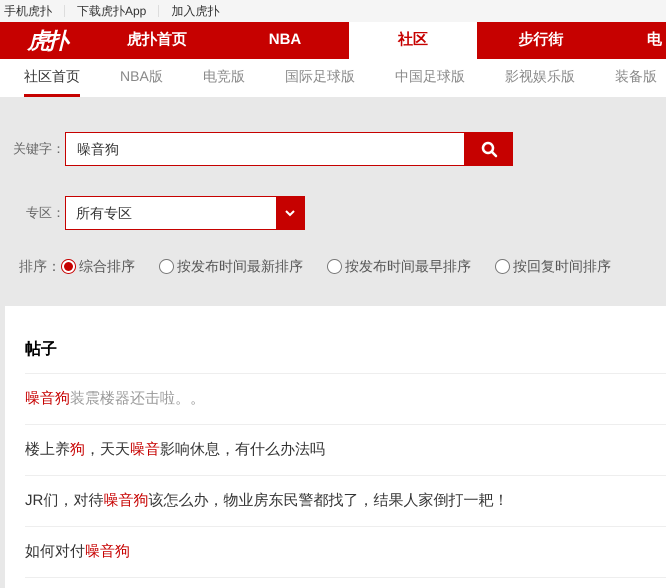 This screenshot has width=666, height=588. Describe the element at coordinates (635, 40) in the screenshot. I see `nav-tab: 电` at that location.